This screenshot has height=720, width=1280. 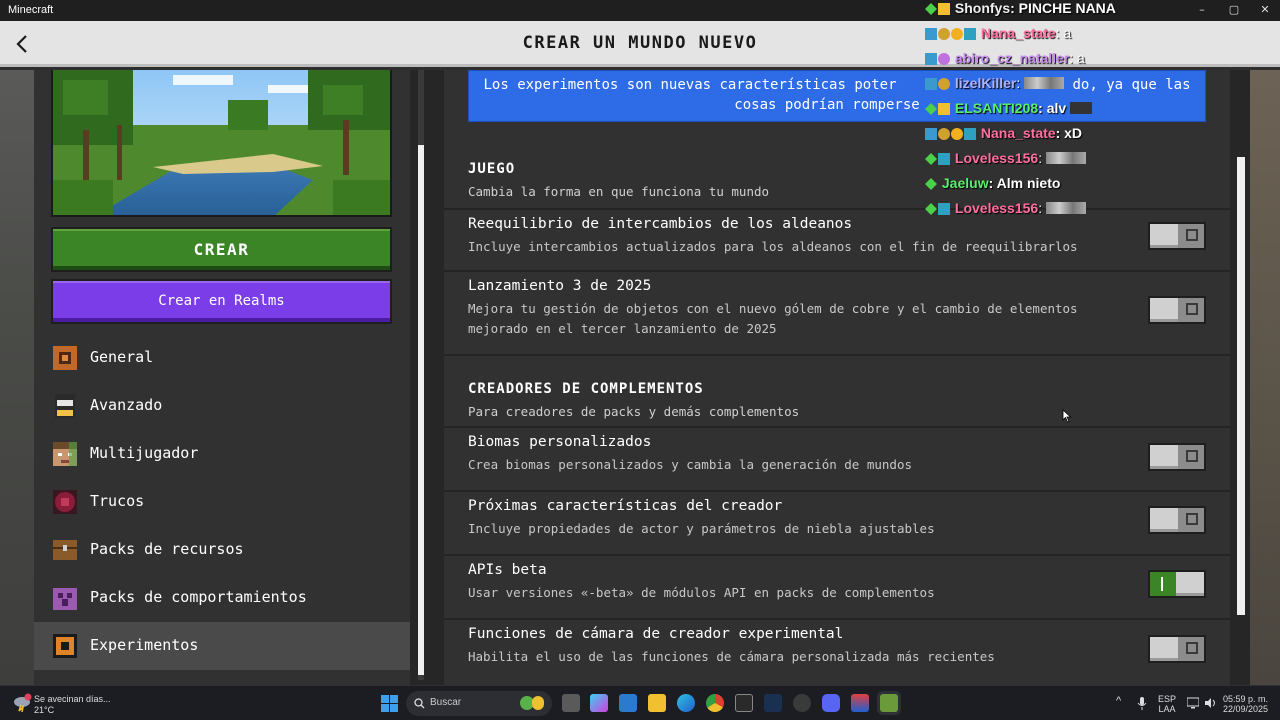 I want to click on chat-message: Nana_state: xD, so click(x=1003, y=134).